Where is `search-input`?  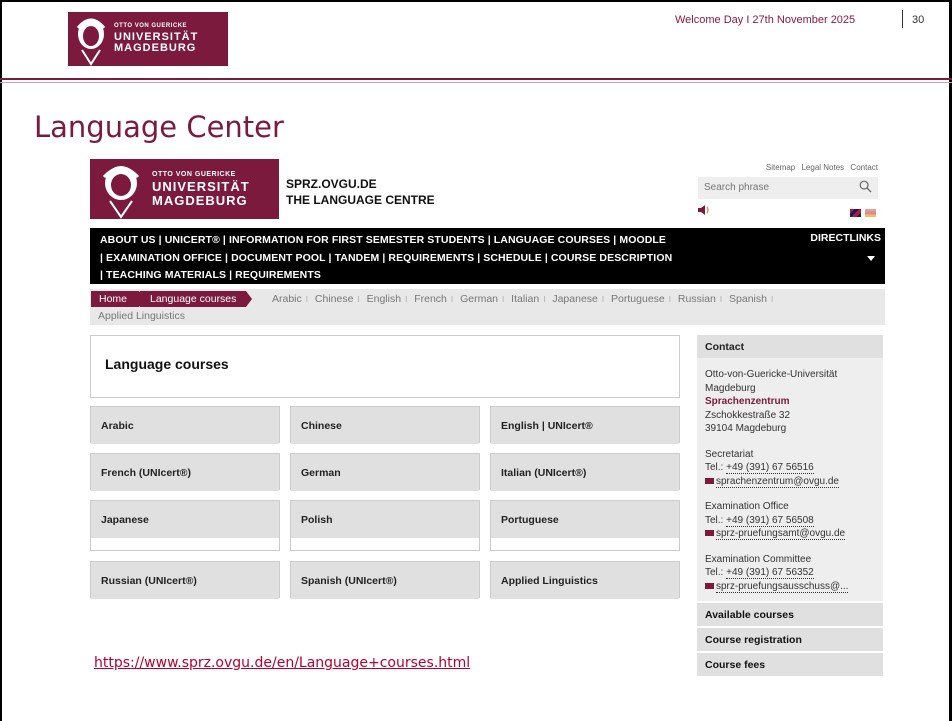 search-input is located at coordinates (773, 187).